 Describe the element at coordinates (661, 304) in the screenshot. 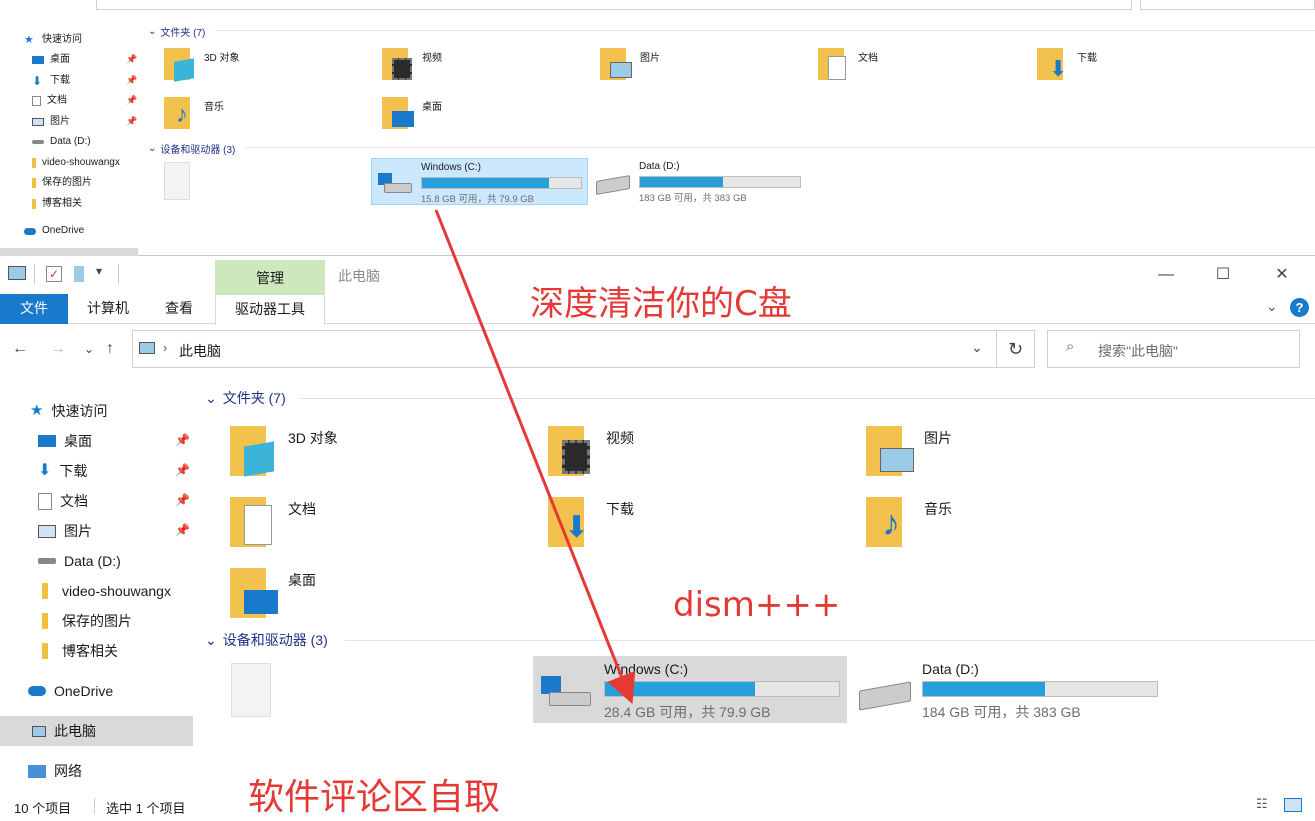

I see `annotation-headline: 深度清洁你的C盘` at that location.